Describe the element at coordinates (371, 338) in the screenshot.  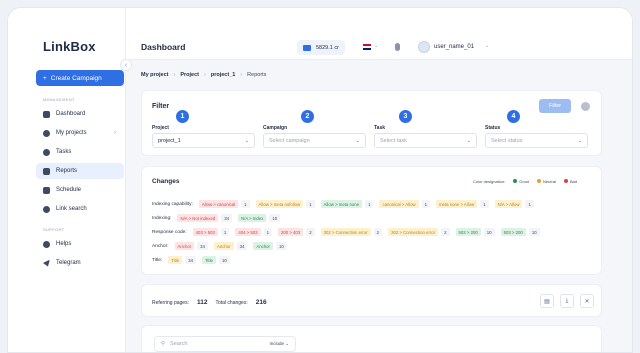
I see `search-panel: ⚲ Search Include ⌄` at that location.